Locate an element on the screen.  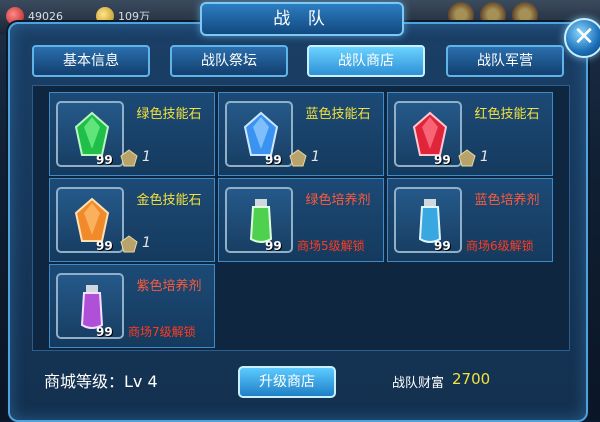
unlock-requirement: 商场5级解锁 is located at coordinates (331, 246).